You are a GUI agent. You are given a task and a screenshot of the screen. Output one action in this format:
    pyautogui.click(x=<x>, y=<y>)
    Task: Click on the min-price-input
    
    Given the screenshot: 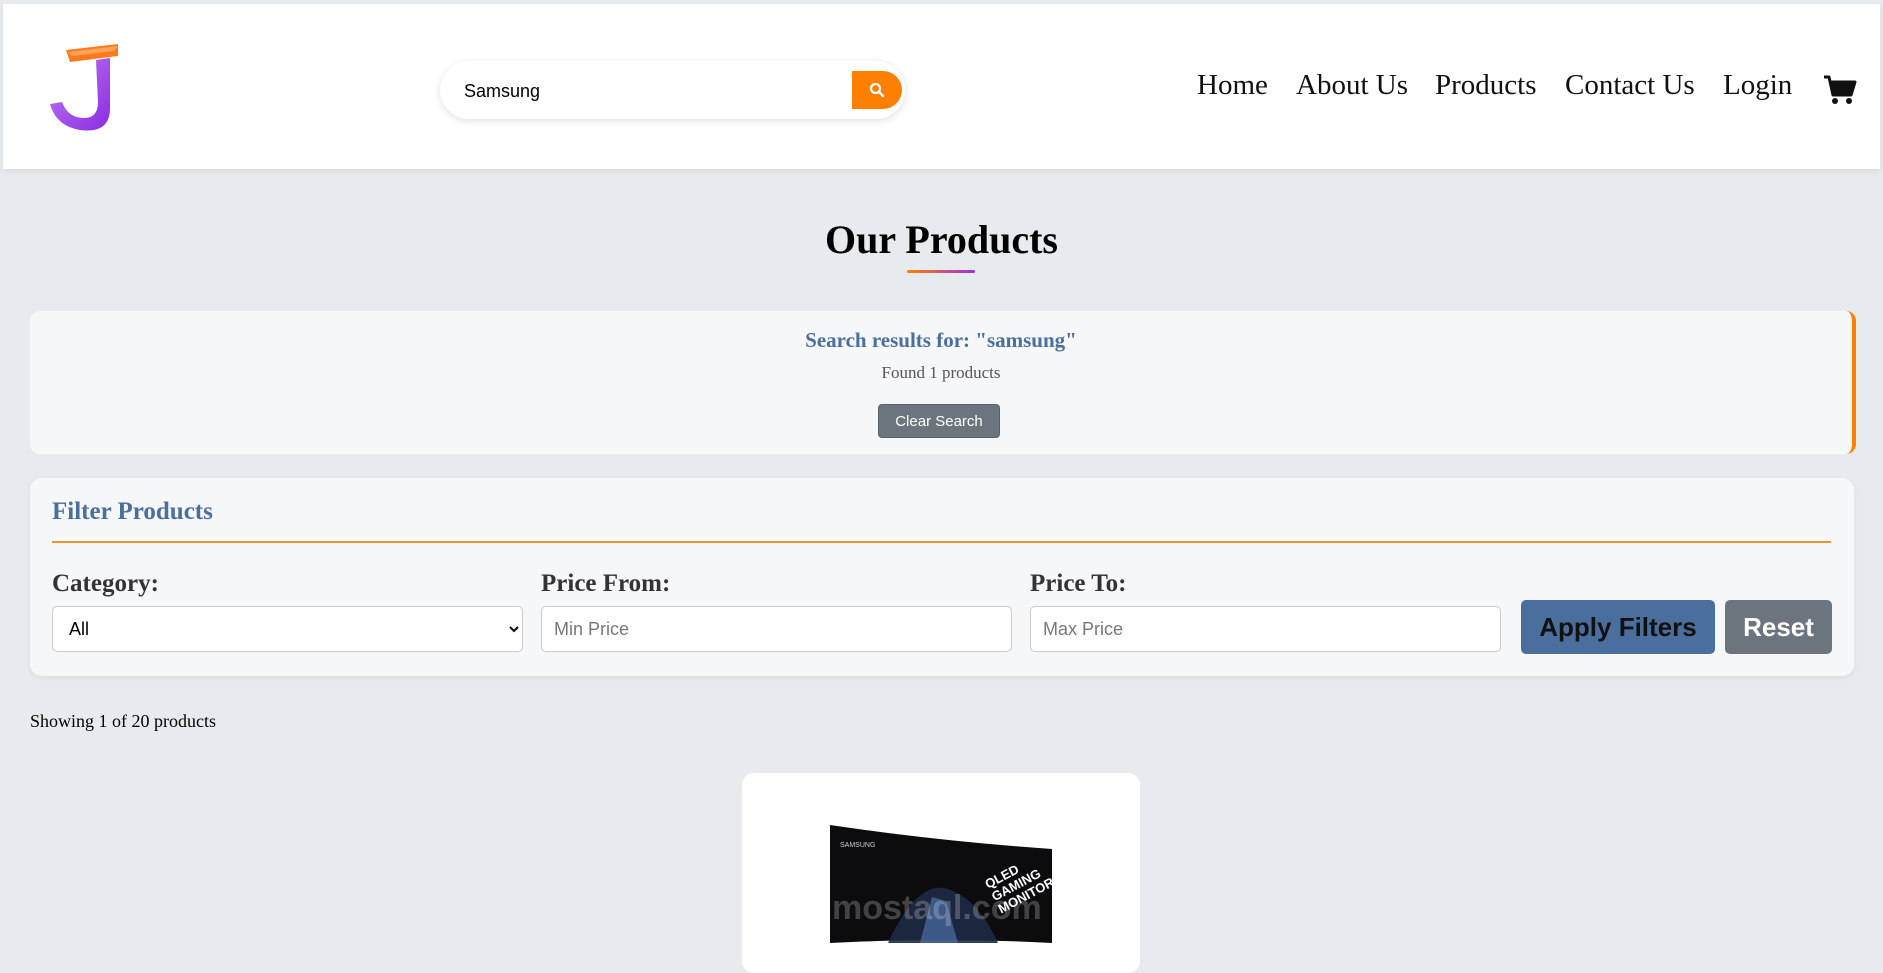 What is the action you would take?
    pyautogui.click(x=776, y=629)
    